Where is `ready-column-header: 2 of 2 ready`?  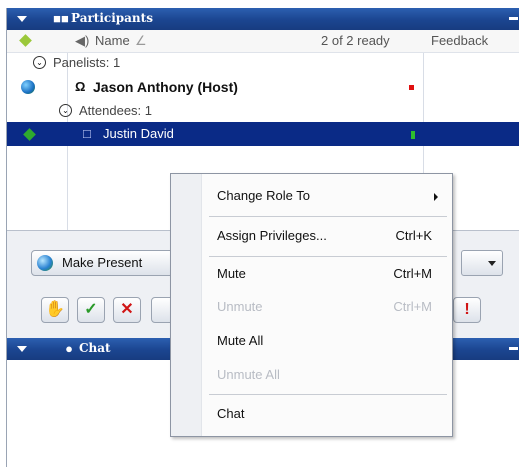
ready-column-header: 2 of 2 ready is located at coordinates (355, 40).